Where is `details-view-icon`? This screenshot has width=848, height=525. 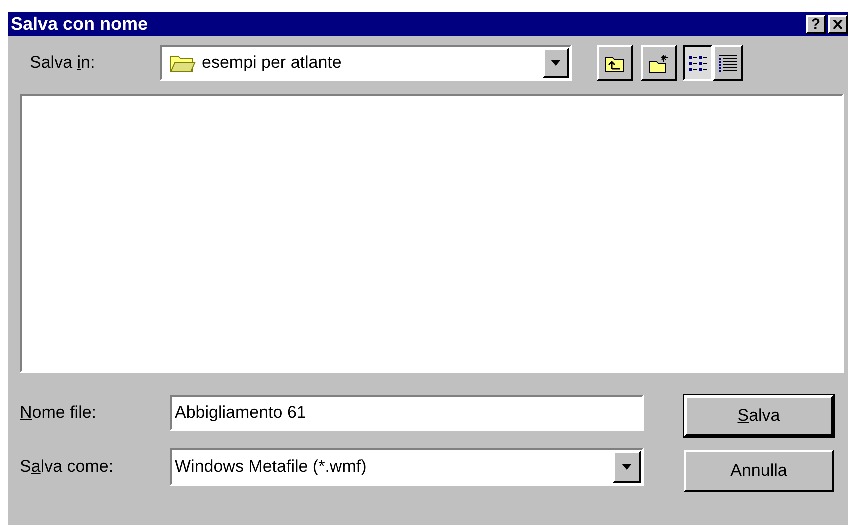
details-view-icon is located at coordinates (728, 63).